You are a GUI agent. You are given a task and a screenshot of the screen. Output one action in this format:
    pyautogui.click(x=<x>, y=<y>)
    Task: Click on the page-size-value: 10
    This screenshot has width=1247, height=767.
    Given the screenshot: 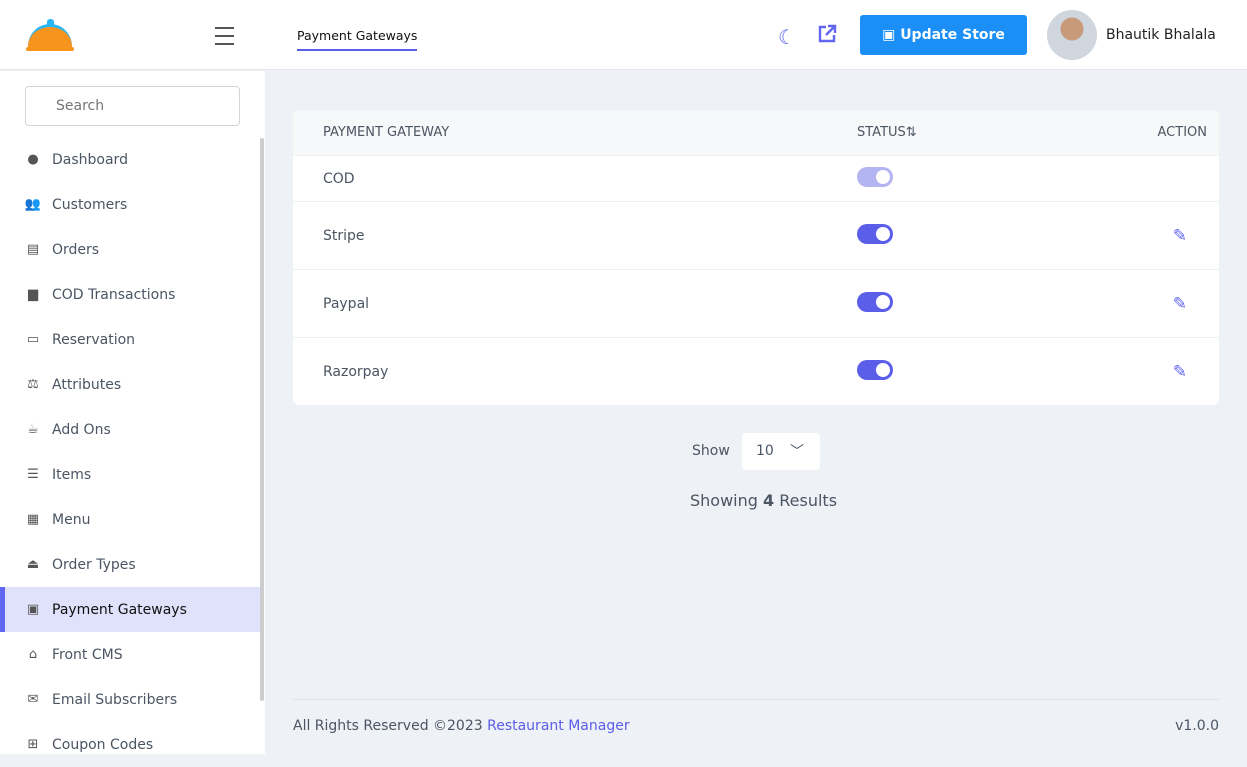 What is the action you would take?
    pyautogui.click(x=765, y=451)
    